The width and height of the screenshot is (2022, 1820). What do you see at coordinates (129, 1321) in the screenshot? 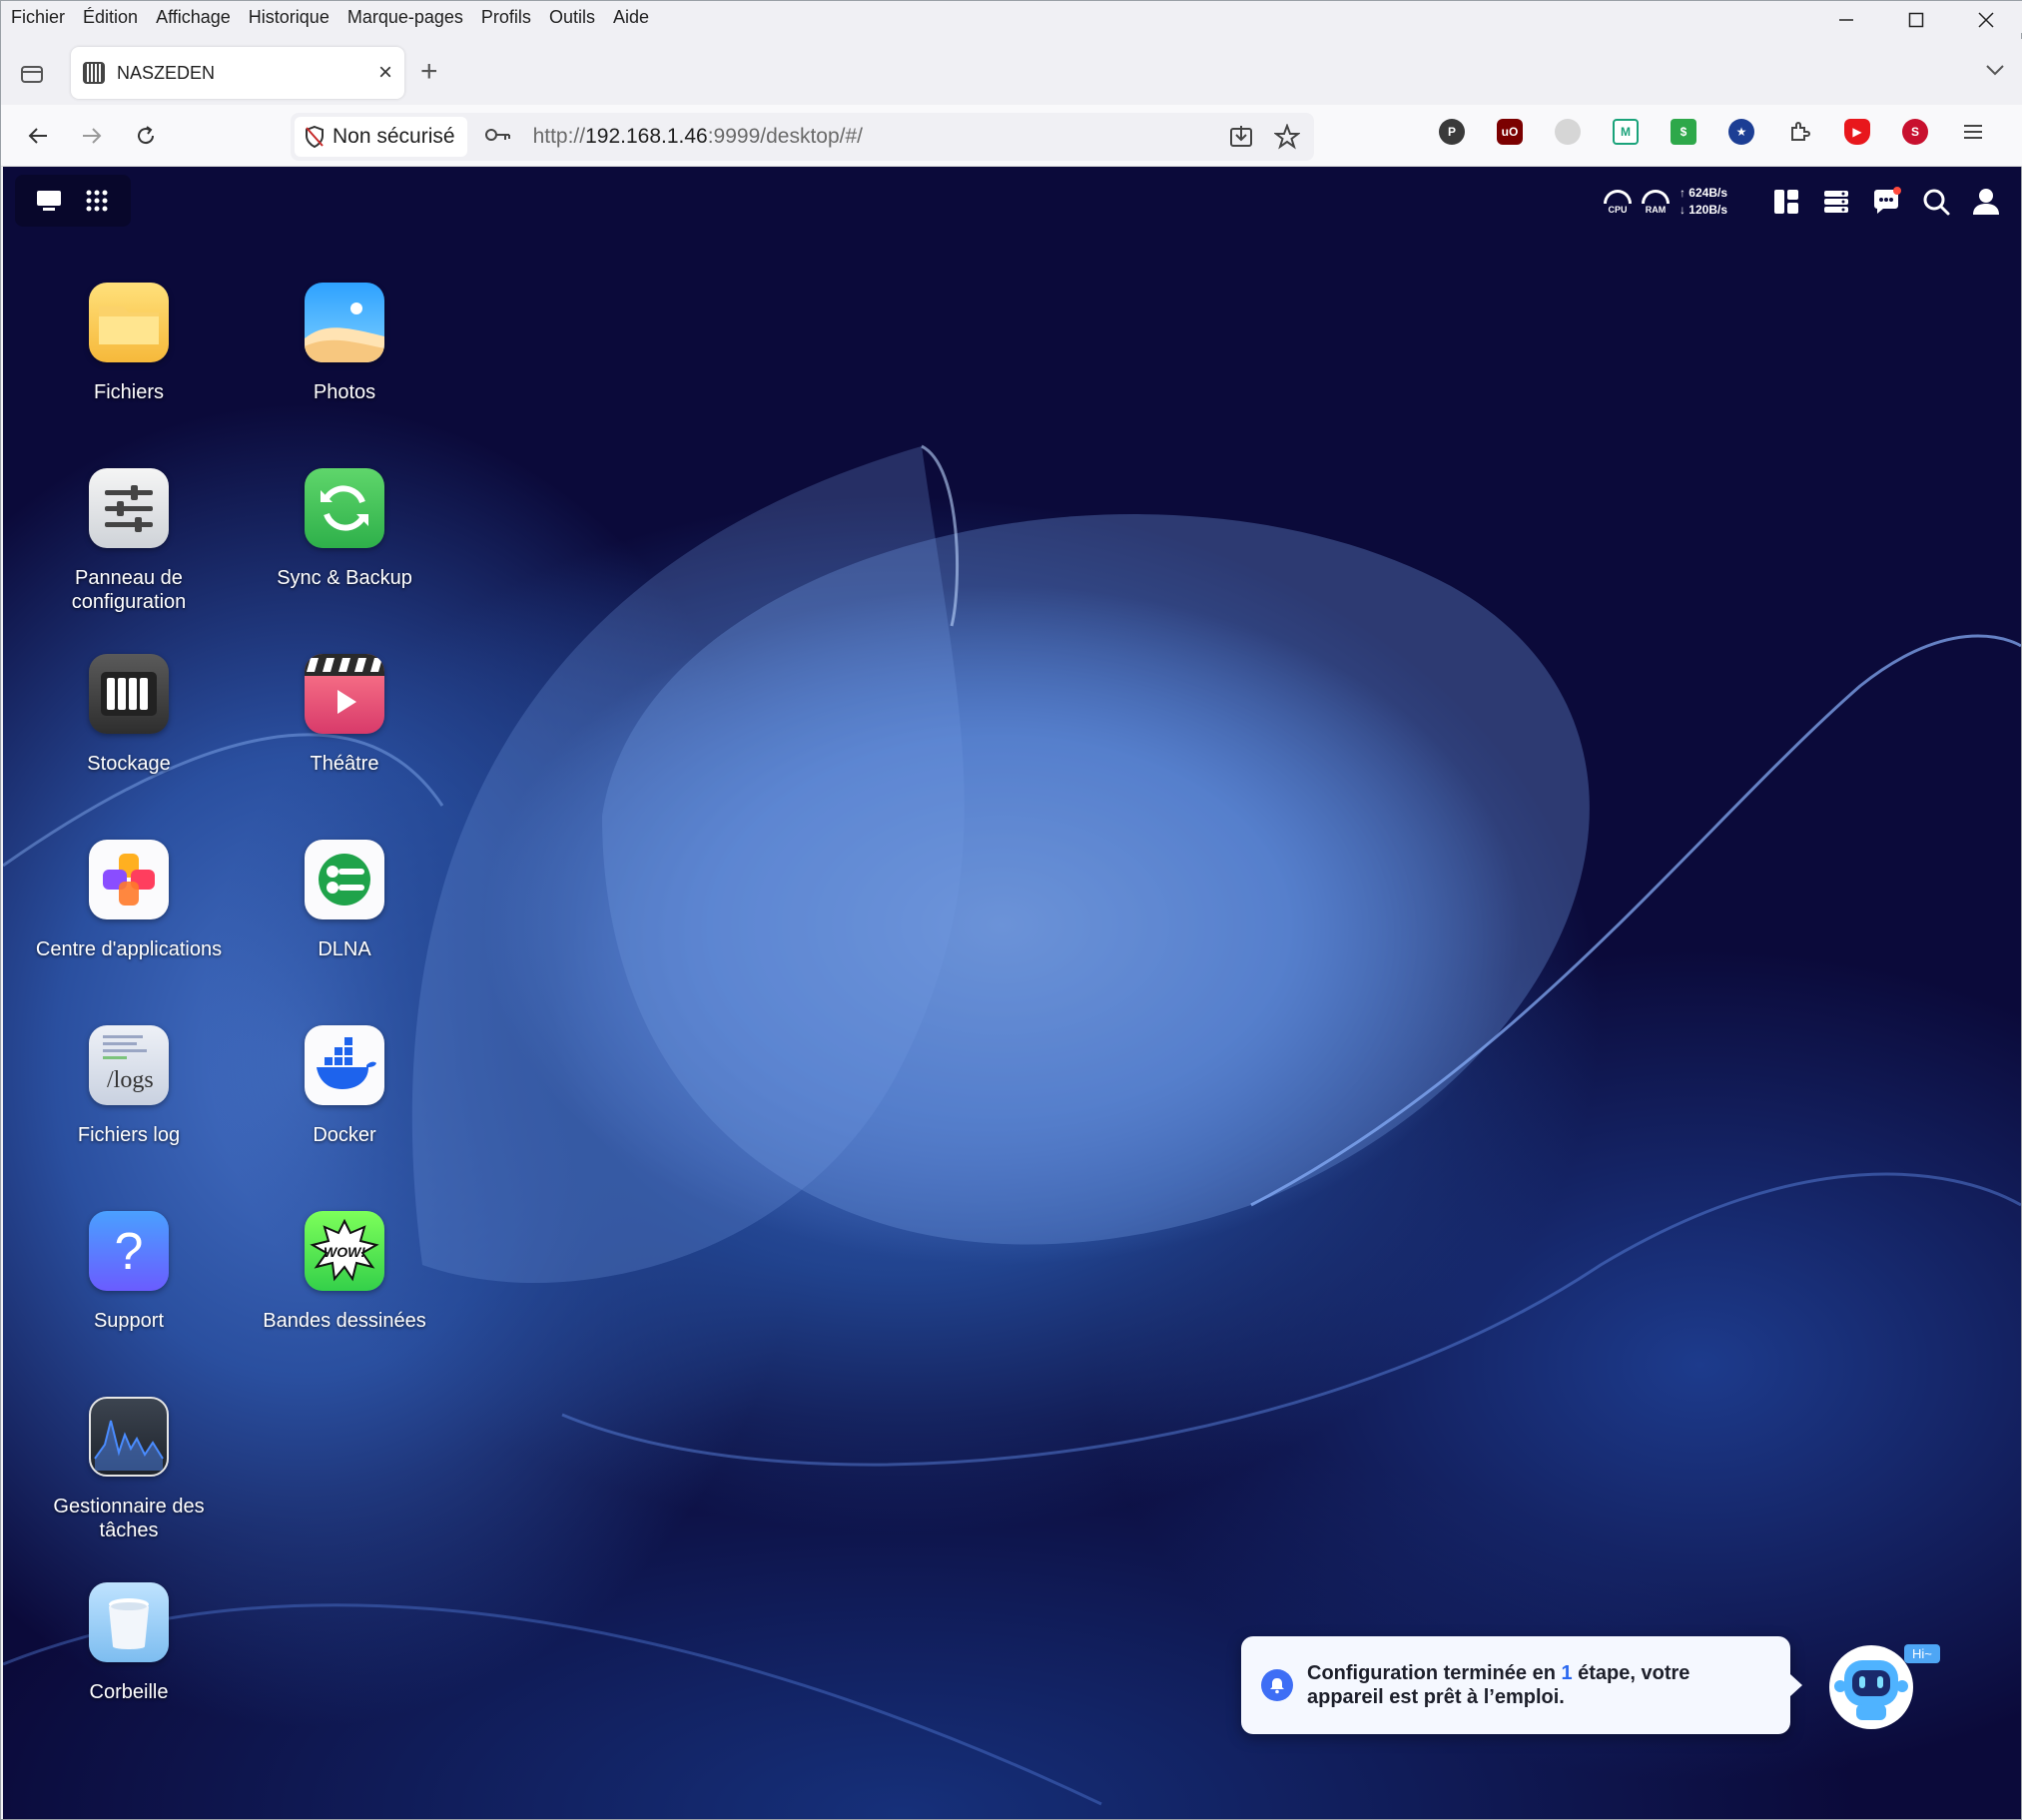
I see `app-label: Support` at bounding box center [129, 1321].